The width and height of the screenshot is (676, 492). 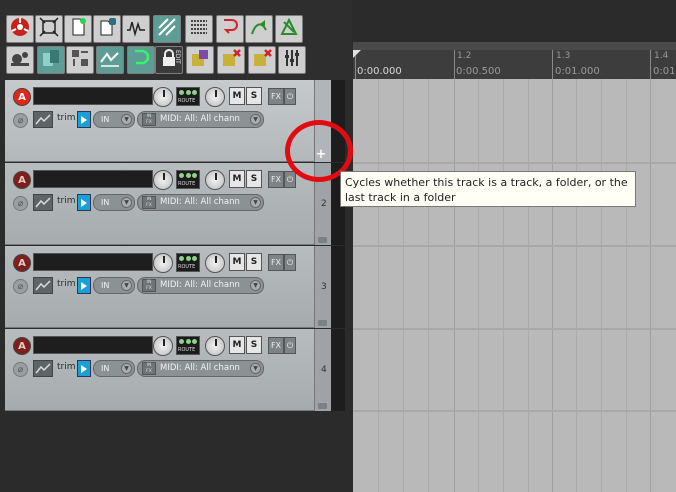 What do you see at coordinates (136, 29) in the screenshot?
I see `waveform-button` at bounding box center [136, 29].